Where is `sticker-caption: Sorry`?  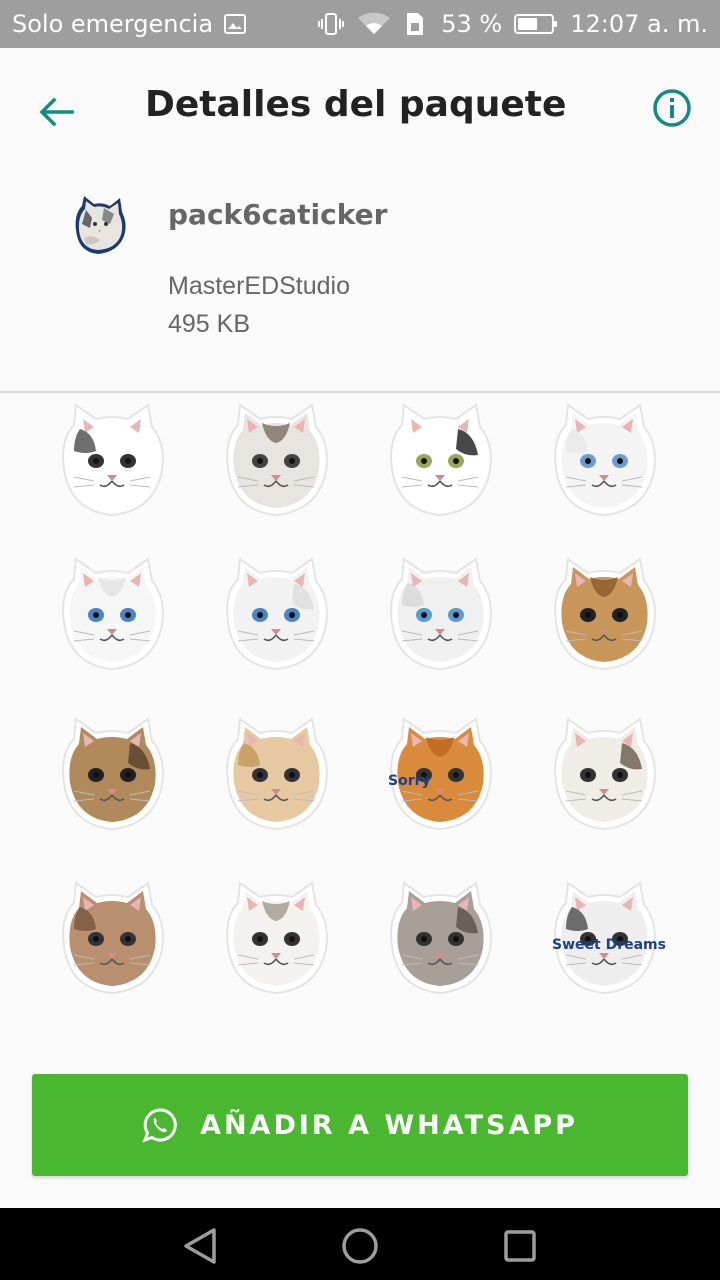 sticker-caption: Sorry is located at coordinates (409, 781).